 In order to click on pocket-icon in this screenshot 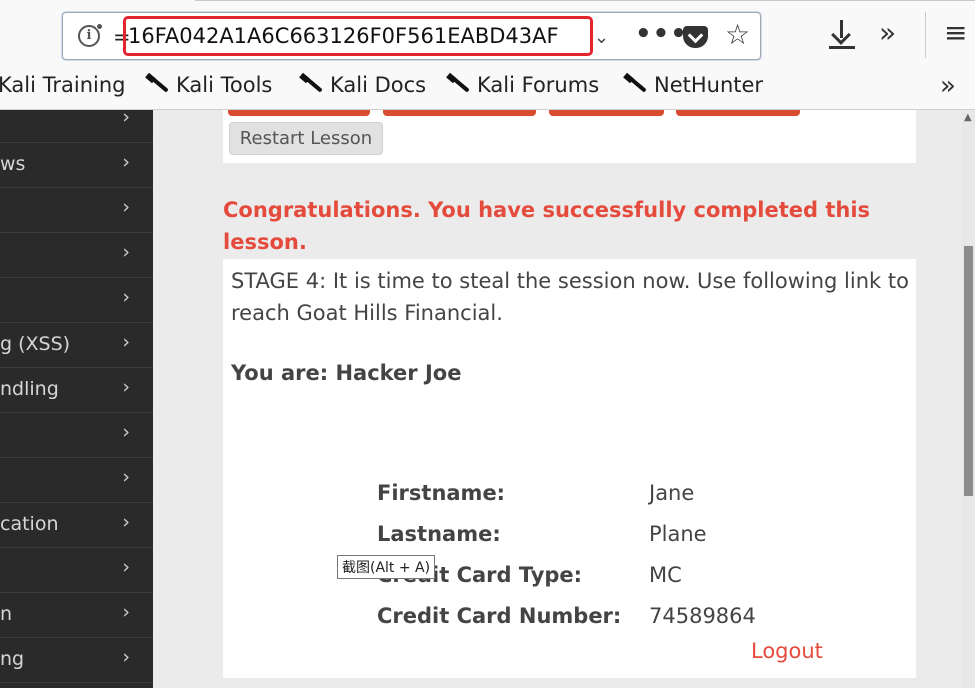, I will do `click(695, 37)`.